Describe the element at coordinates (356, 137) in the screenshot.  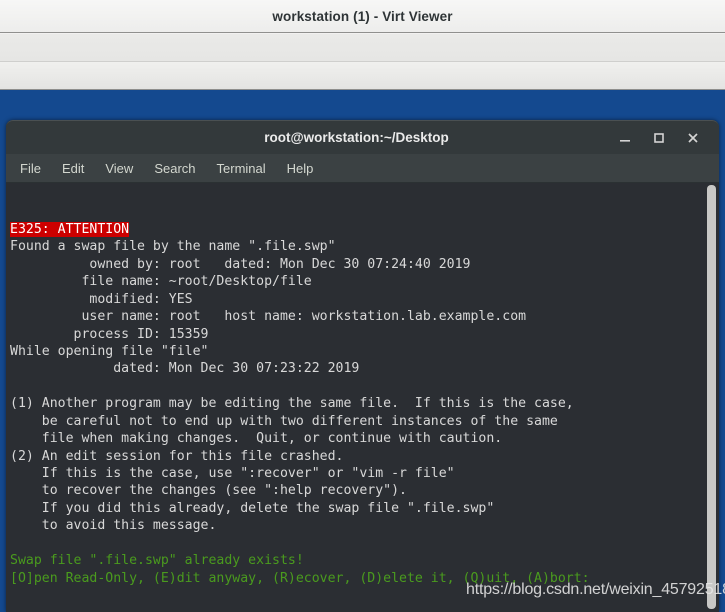
I see `terminal-title: root@workstation:~/Desktop` at that location.